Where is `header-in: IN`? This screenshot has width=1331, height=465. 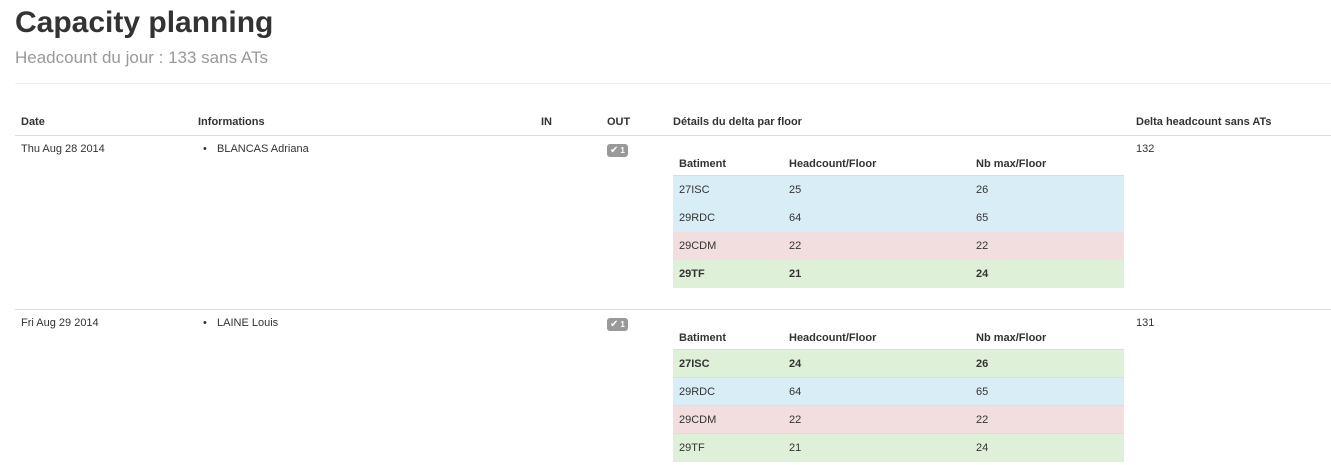
header-in: IN is located at coordinates (568, 122).